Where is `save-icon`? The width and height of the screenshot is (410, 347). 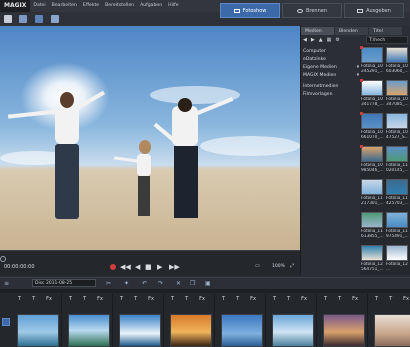
save-icon is located at coordinates (39, 19).